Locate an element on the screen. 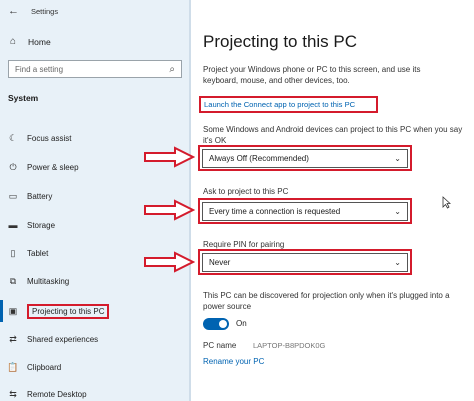 The width and height of the screenshot is (474, 401). section-heading: System is located at coordinates (23, 98).